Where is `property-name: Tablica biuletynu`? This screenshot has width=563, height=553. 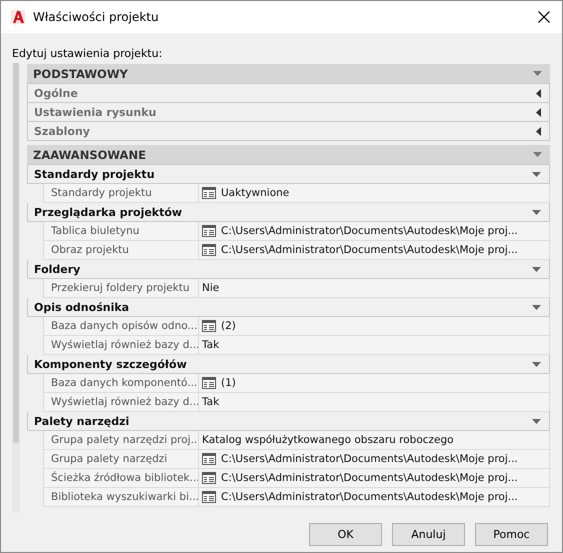
property-name: Tablica biuletynu is located at coordinates (121, 231).